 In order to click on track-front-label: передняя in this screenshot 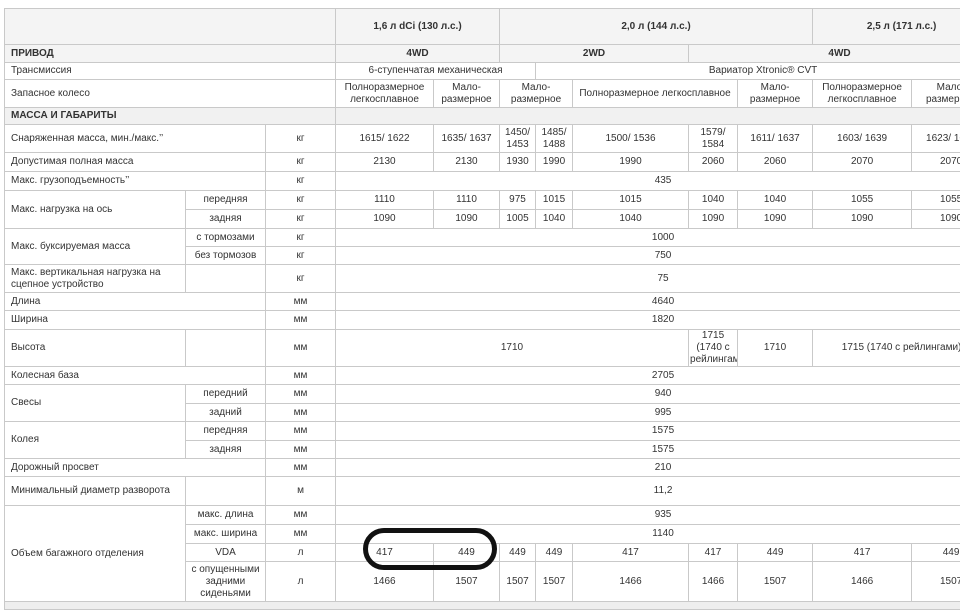, I will do `click(226, 431)`.